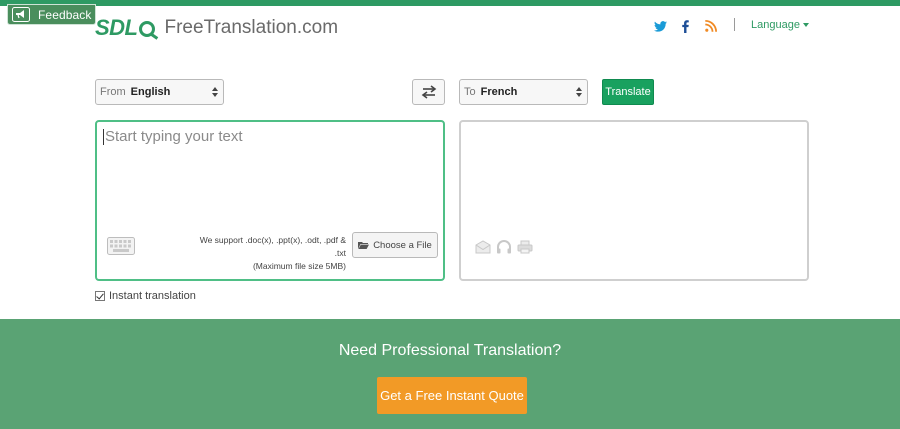 The width and height of the screenshot is (900, 429). I want to click on instant-label: Instant translation, so click(152, 296).